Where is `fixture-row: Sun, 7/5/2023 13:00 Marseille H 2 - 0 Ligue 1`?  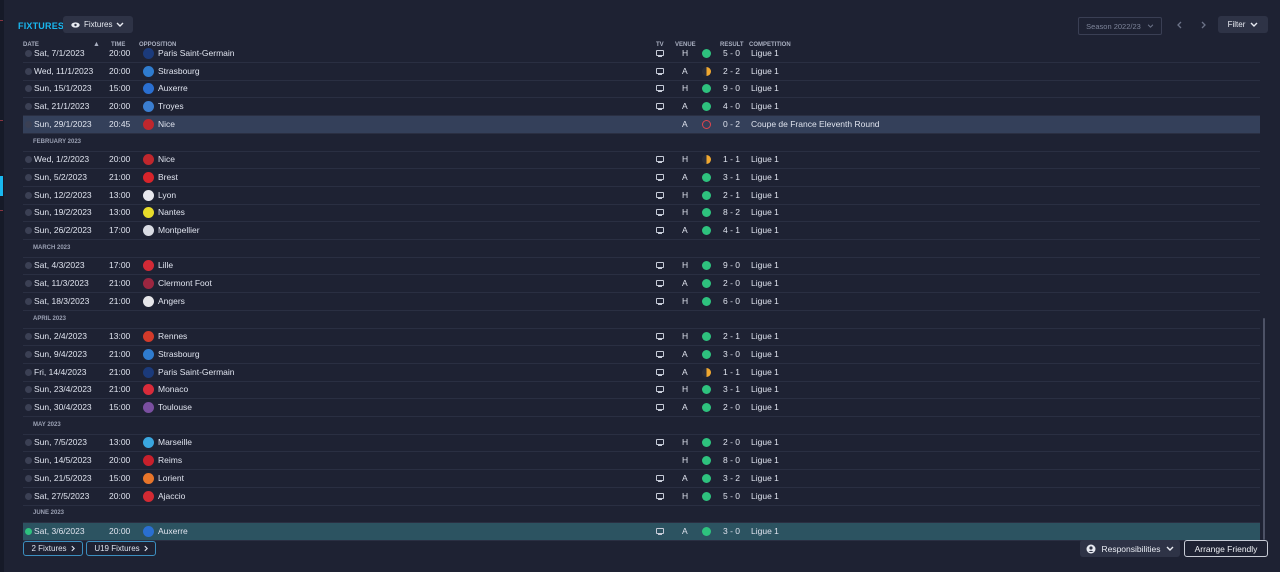
fixture-row: Sun, 7/5/2023 13:00 Marseille H 2 - 0 Ligue 1 is located at coordinates (641, 443).